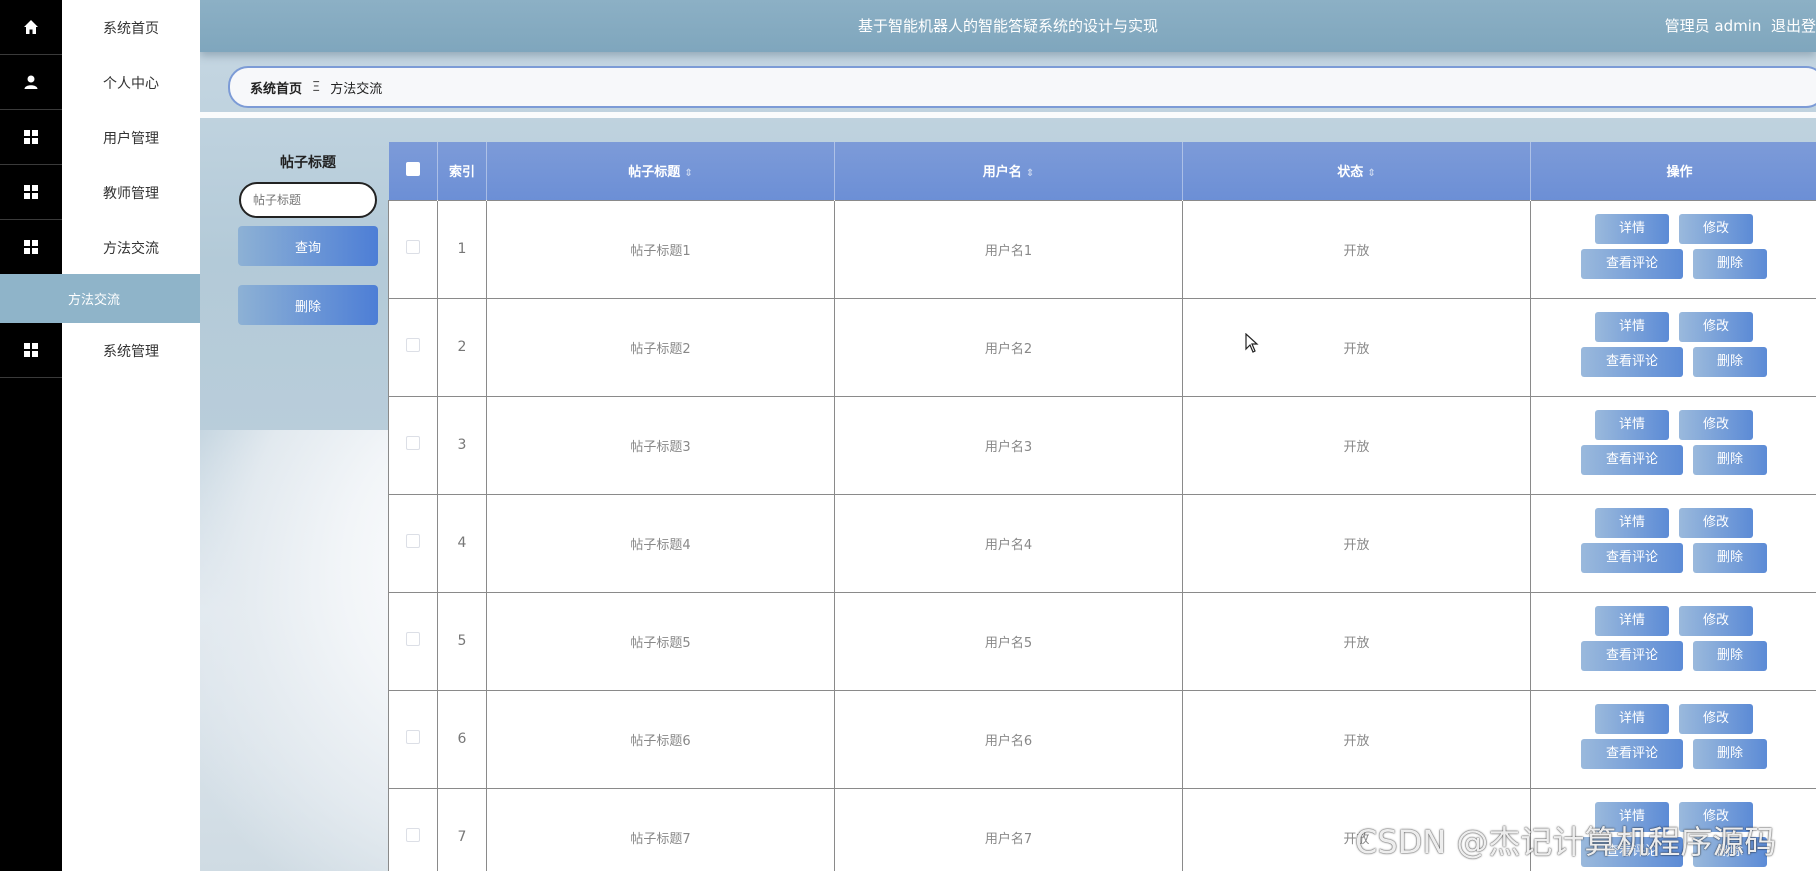  Describe the element at coordinates (100, 192) in the screenshot. I see `sidebar-item-teacher-management: 教师管理` at that location.